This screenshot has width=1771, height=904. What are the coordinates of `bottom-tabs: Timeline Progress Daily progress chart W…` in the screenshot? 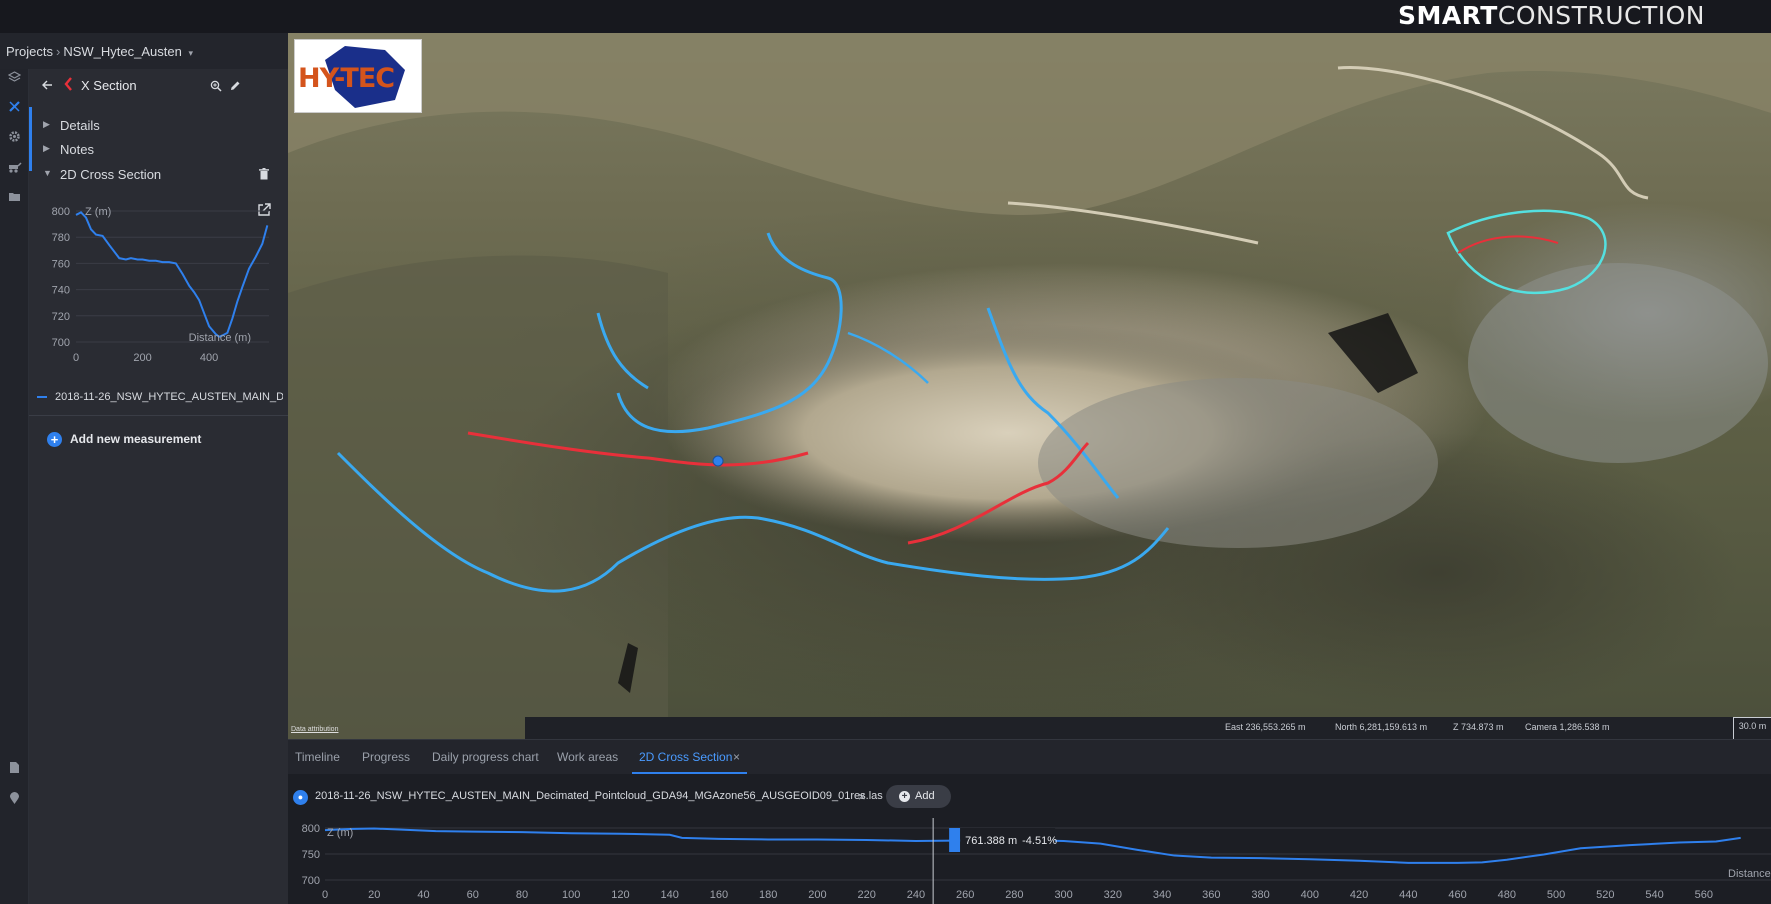 It's located at (1029, 757).